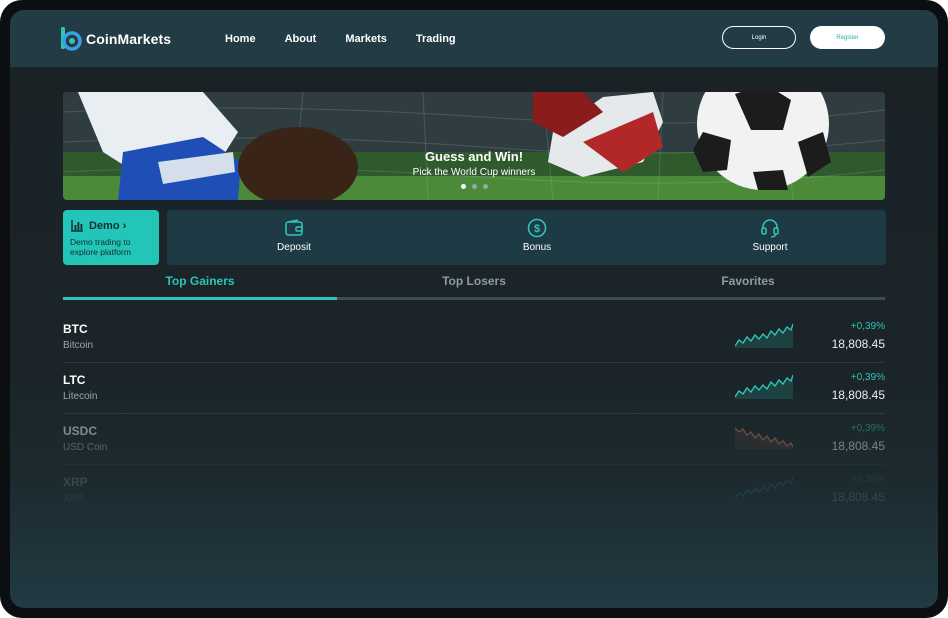  Describe the element at coordinates (85, 447) in the screenshot. I see `coin-name: USD Coin` at that location.